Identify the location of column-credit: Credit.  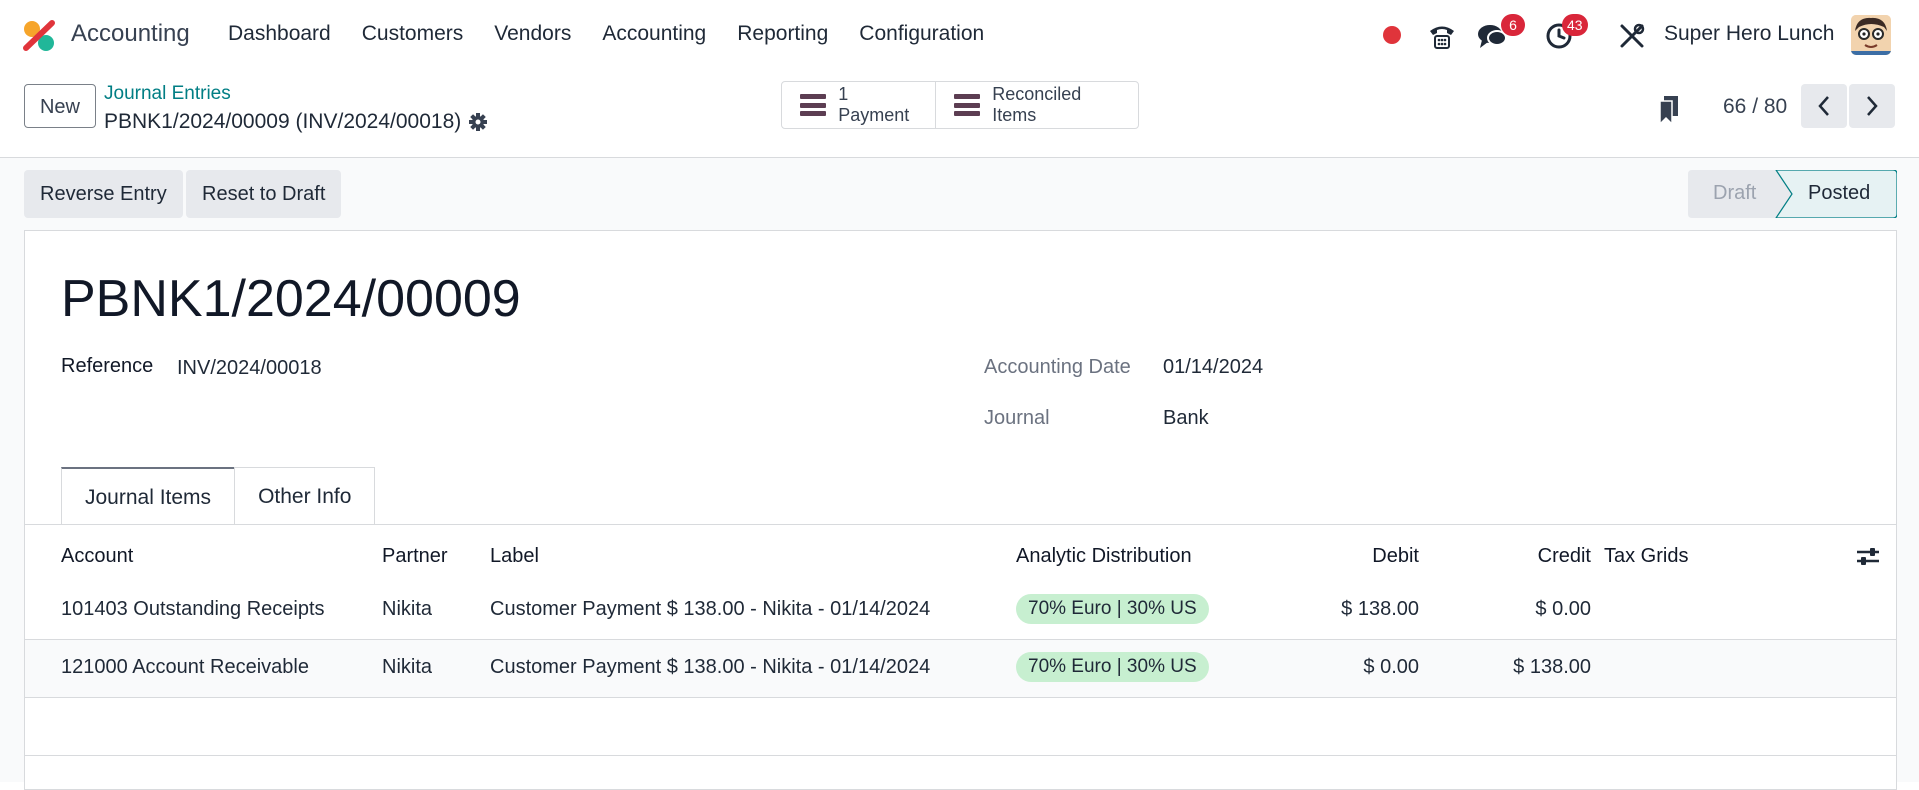
(1508, 556).